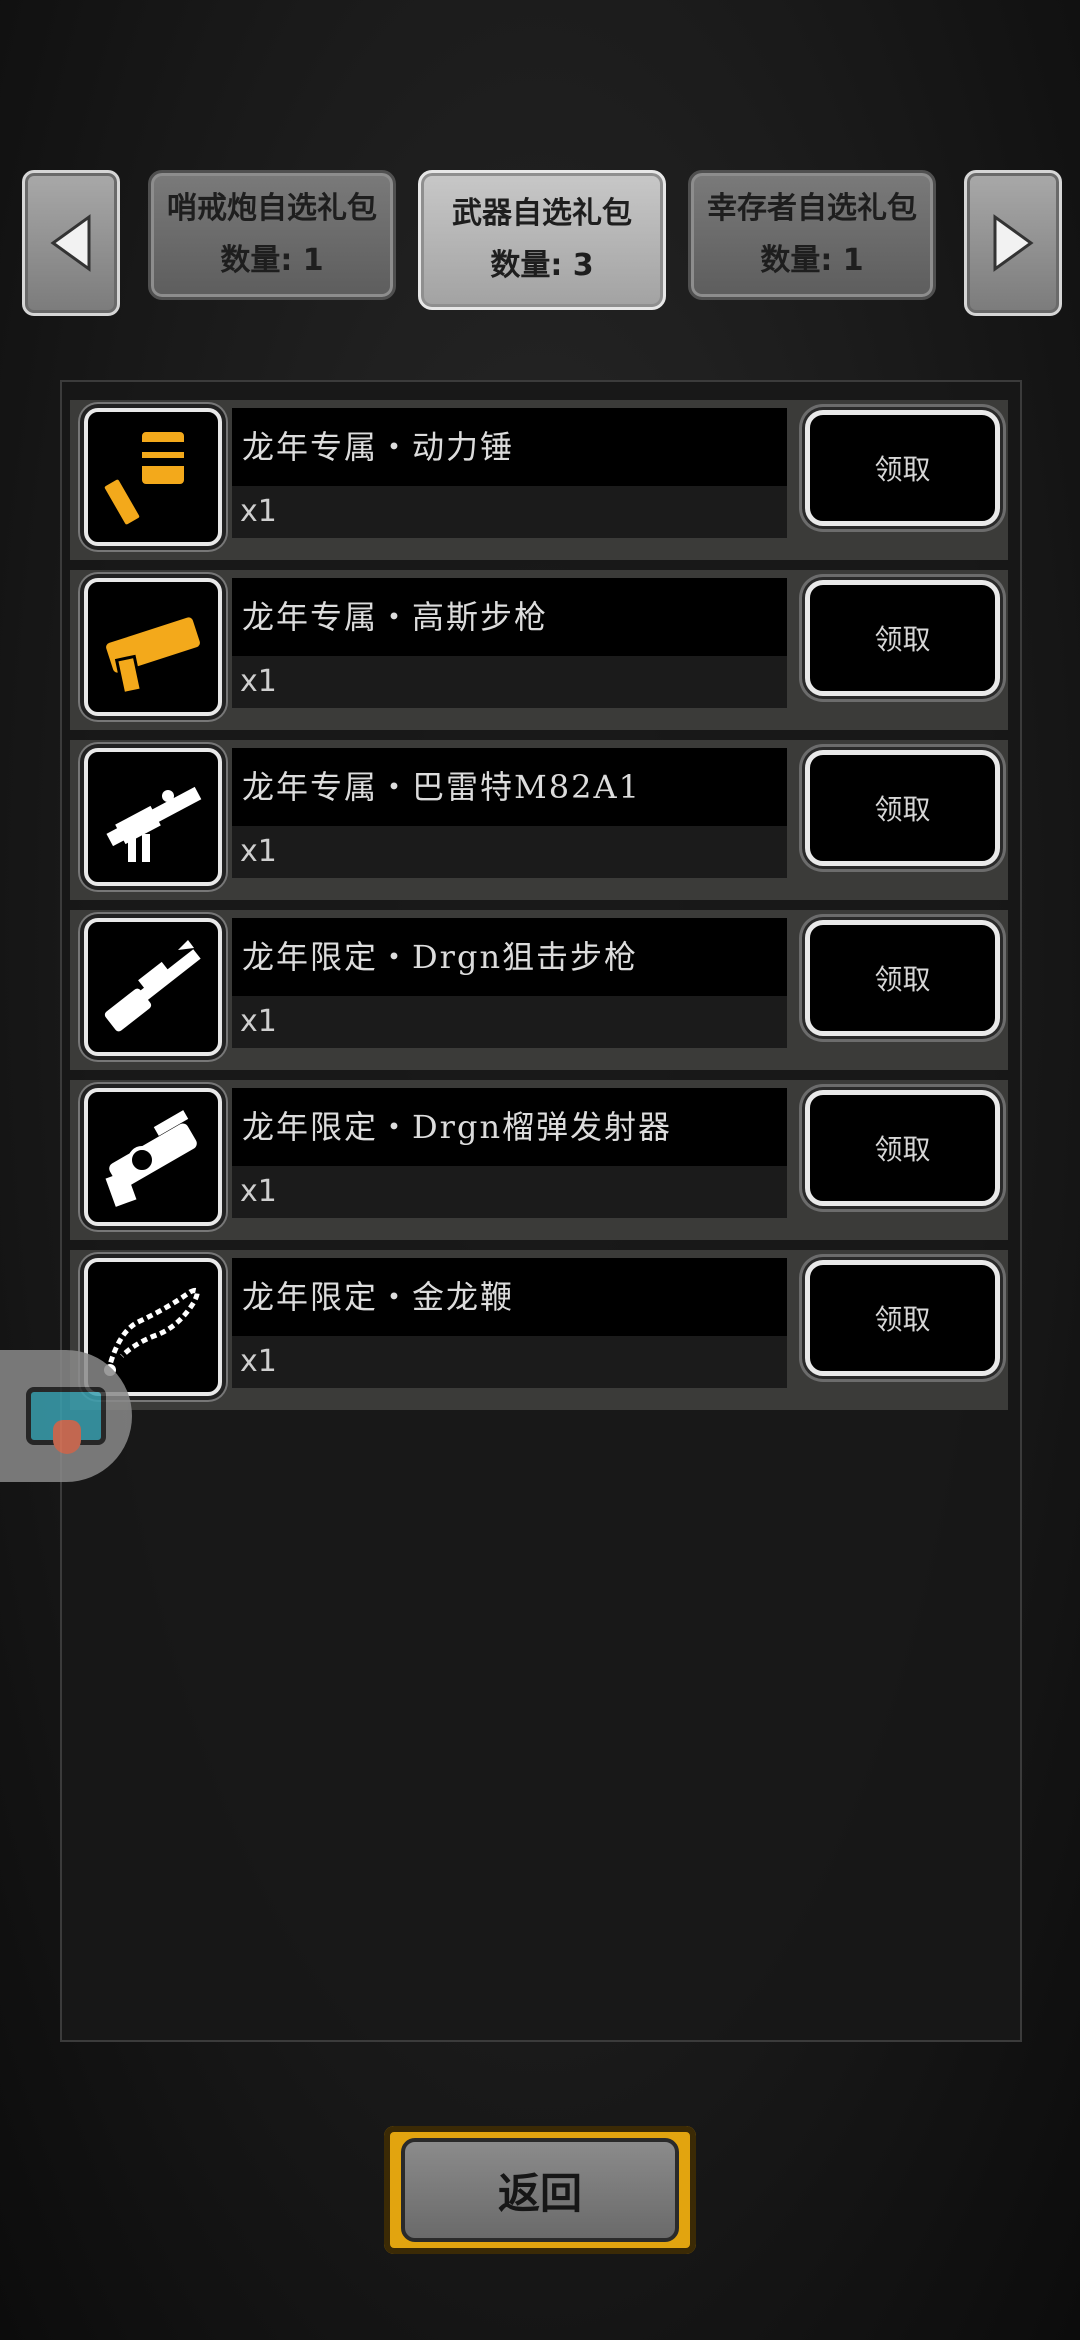  Describe the element at coordinates (509, 447) in the screenshot. I see `item-name: 龙年专属・动力锤` at that location.